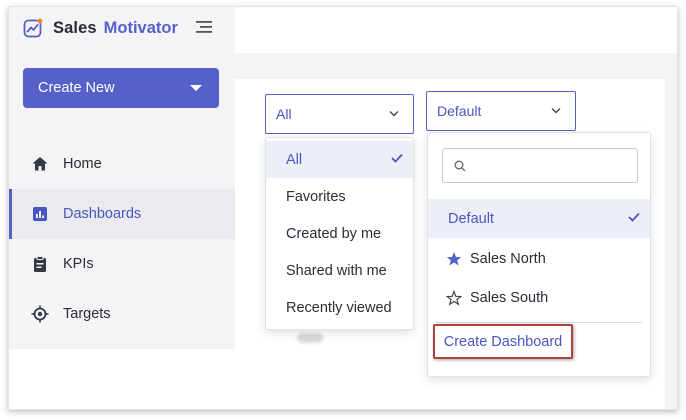 The width and height of the screenshot is (686, 420). What do you see at coordinates (87, 314) in the screenshot?
I see `sidebar-item-label: Targets` at bounding box center [87, 314].